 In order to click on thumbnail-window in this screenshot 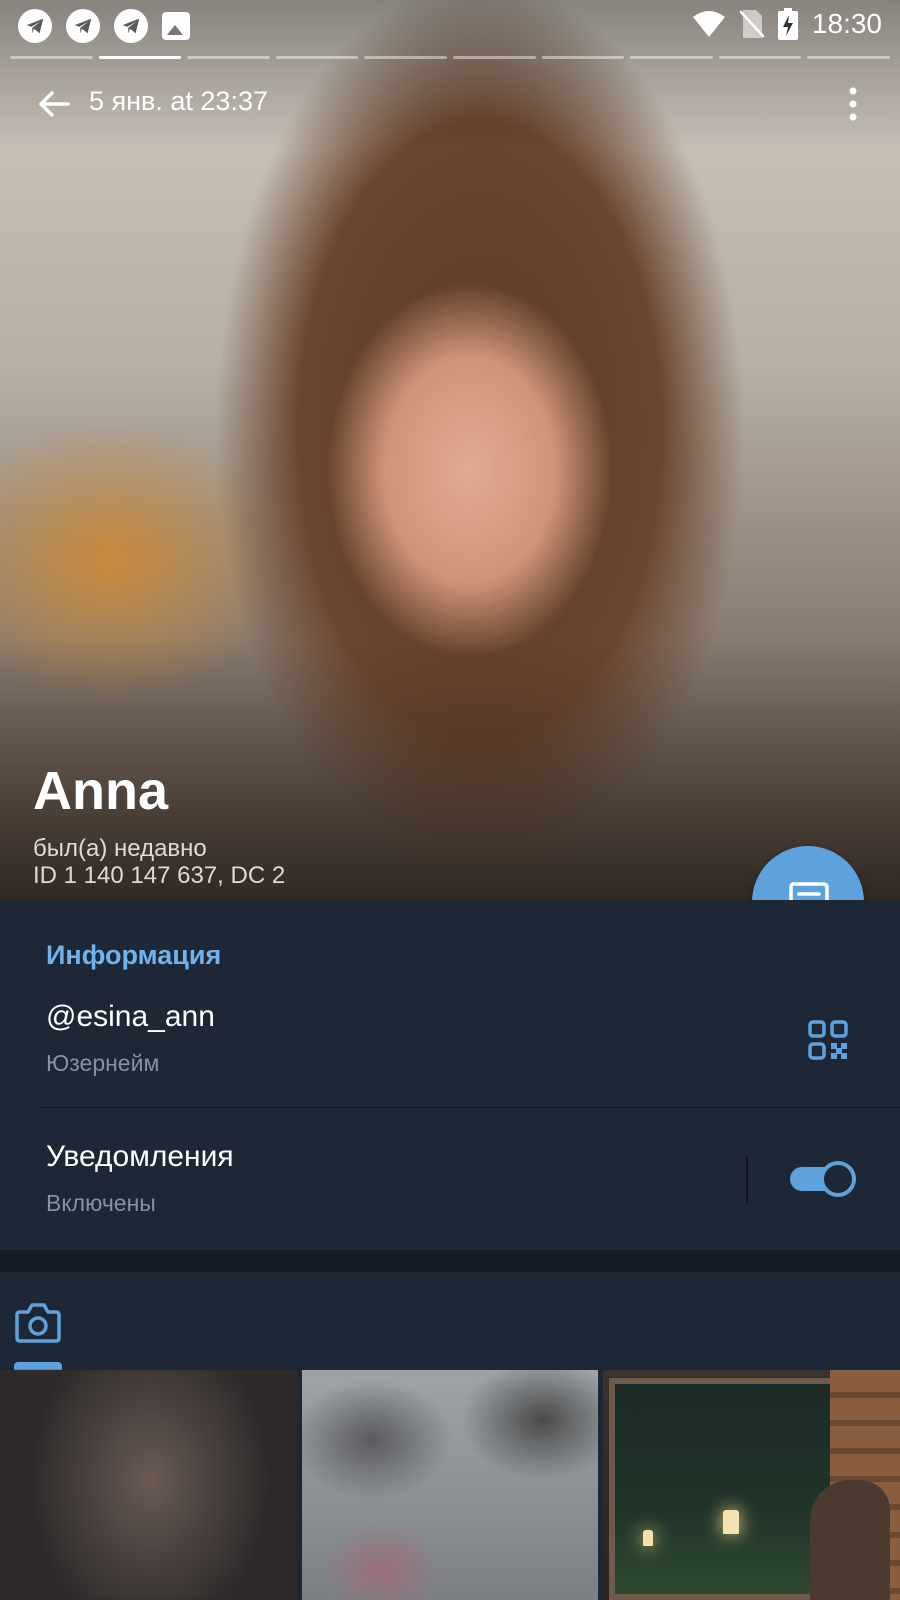, I will do `click(725, 1489)`.